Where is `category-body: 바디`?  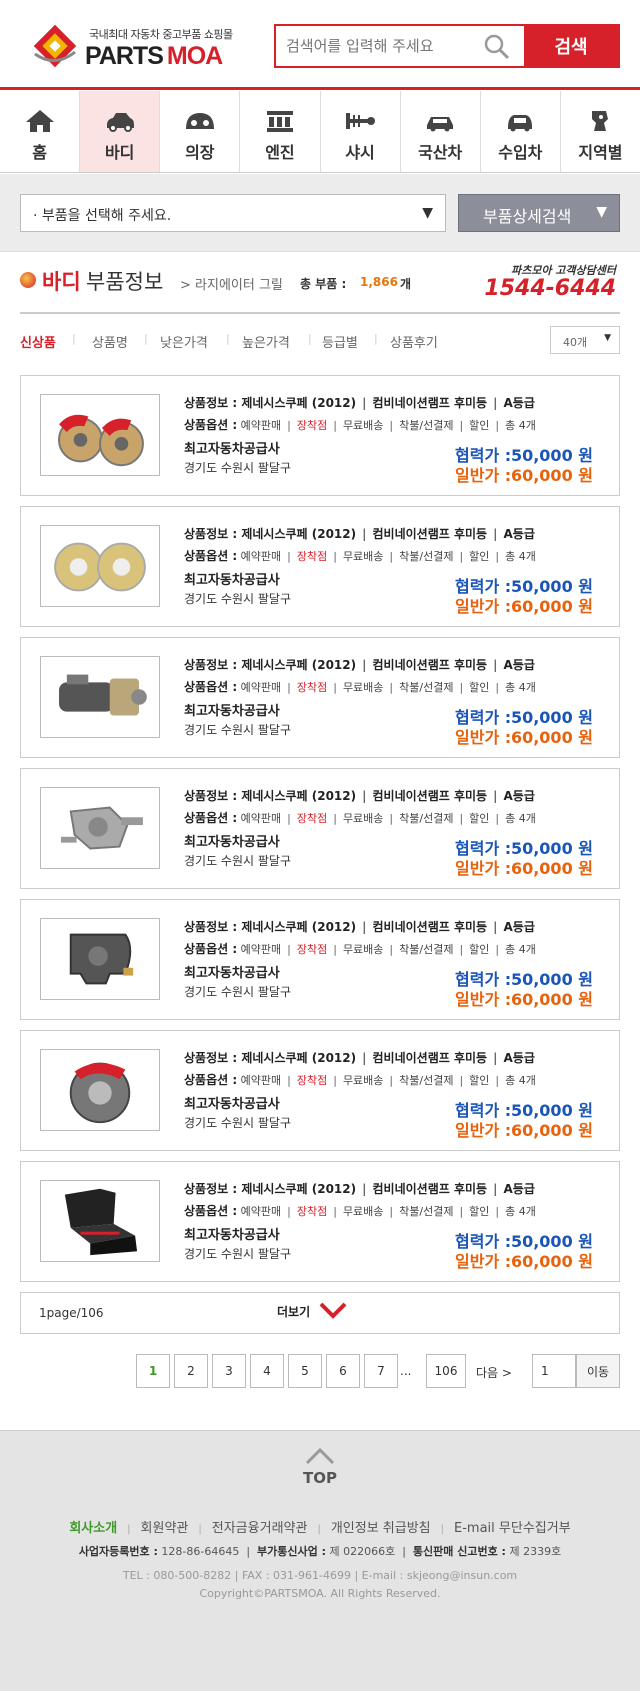
category-body: 바디 is located at coordinates (120, 131).